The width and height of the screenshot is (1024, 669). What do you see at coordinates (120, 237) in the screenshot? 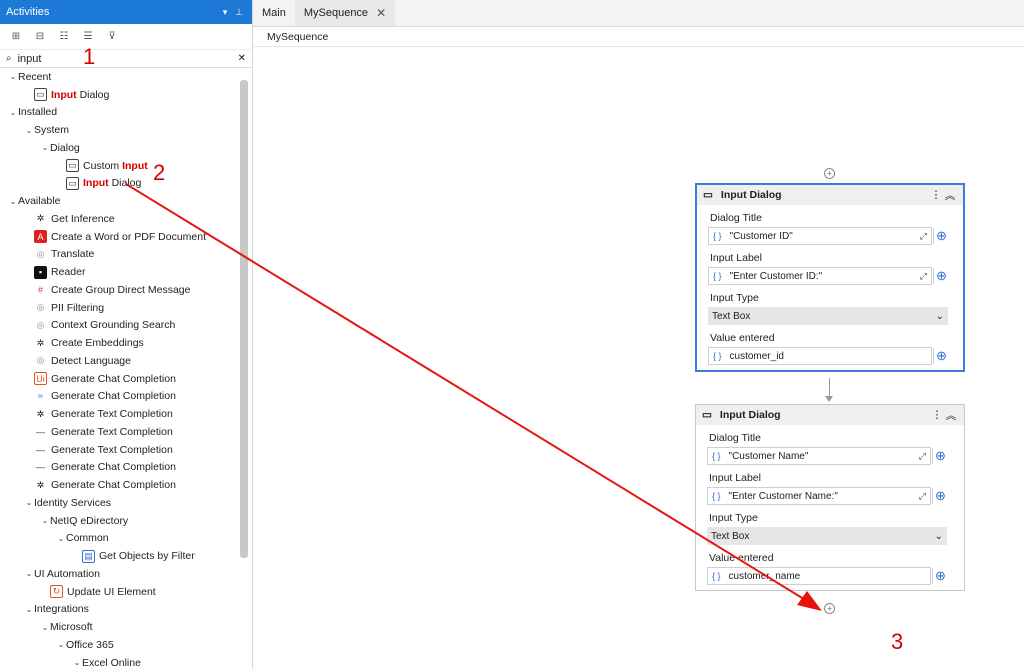
I see `tree-item: A Create a Word or PDF Document` at bounding box center [120, 237].